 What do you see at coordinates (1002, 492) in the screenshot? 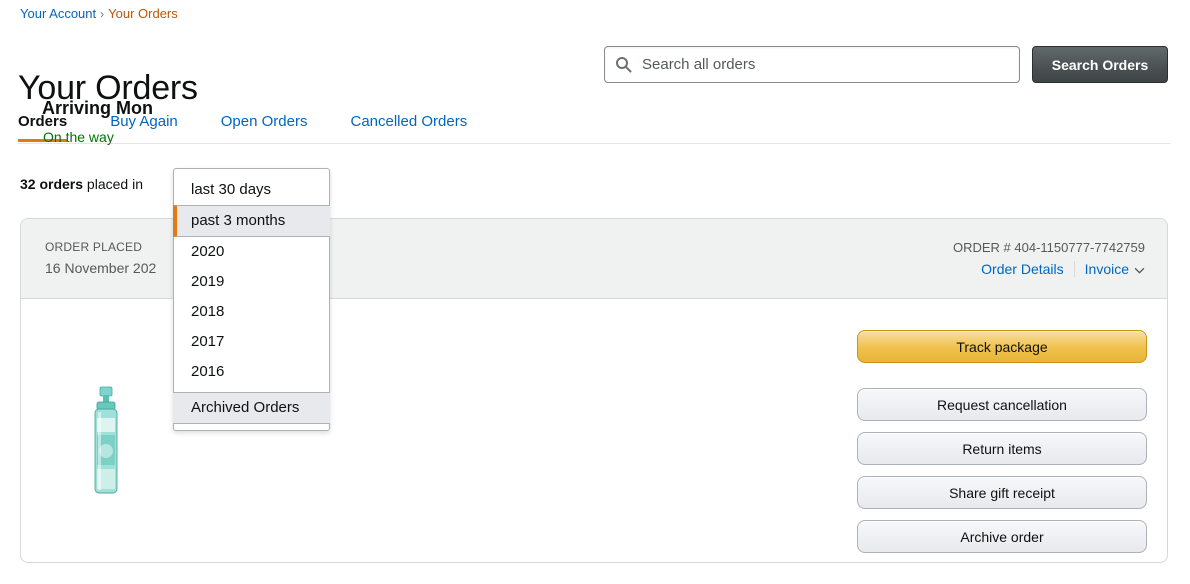
I see `share-gift-receipt-button: Share gift receipt` at bounding box center [1002, 492].